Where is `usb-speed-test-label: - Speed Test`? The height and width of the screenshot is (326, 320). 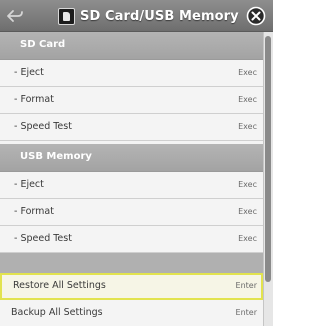 usb-speed-test-label: - Speed Test is located at coordinates (43, 238).